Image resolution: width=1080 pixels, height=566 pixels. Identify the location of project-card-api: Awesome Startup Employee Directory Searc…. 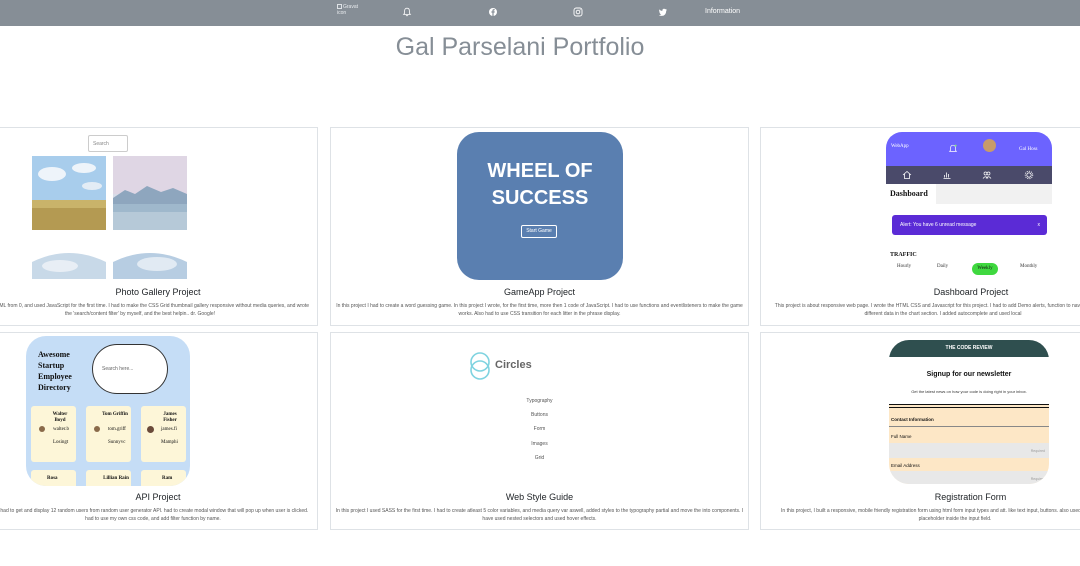
(159, 431).